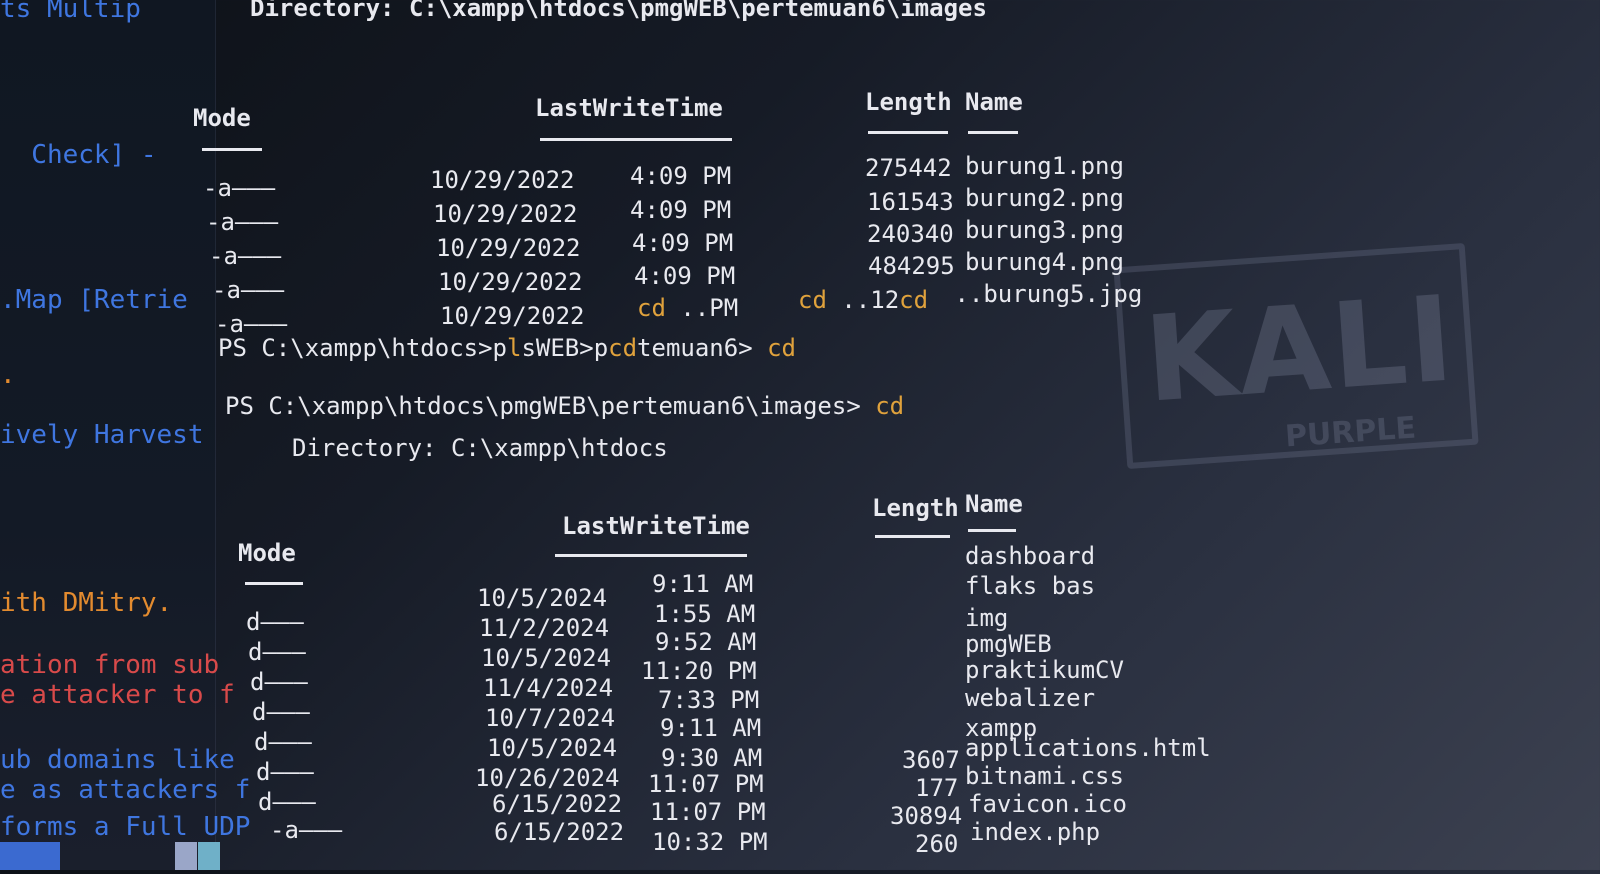 The image size is (1600, 874). I want to click on row-name: bitnami.css, so click(1044, 776).